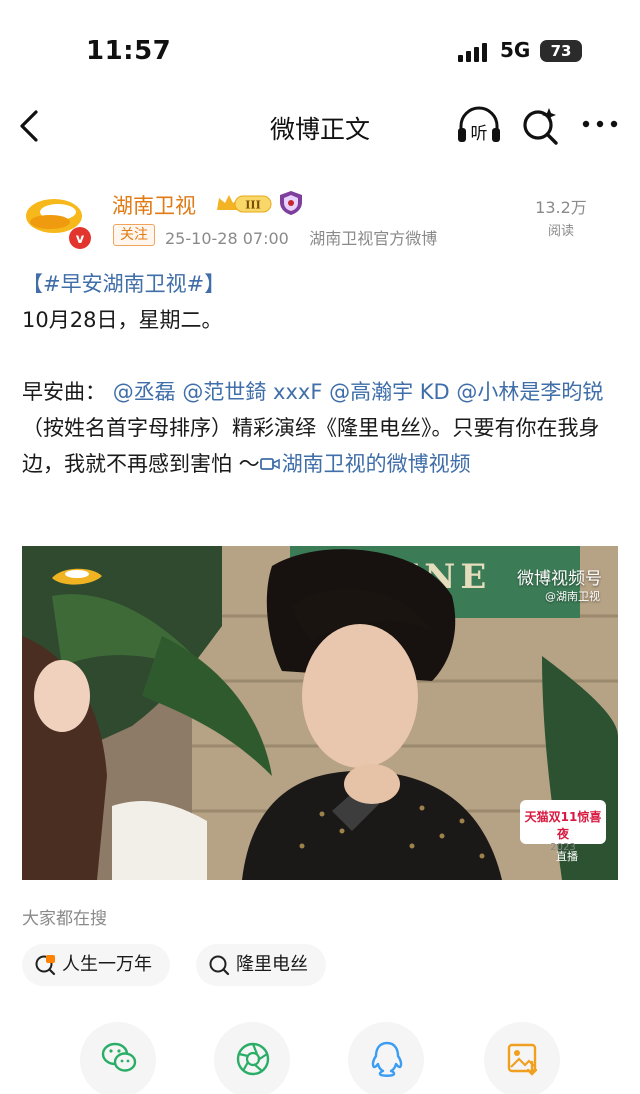  What do you see at coordinates (244, 204) in the screenshot?
I see `crown-level-icon: III` at bounding box center [244, 204].